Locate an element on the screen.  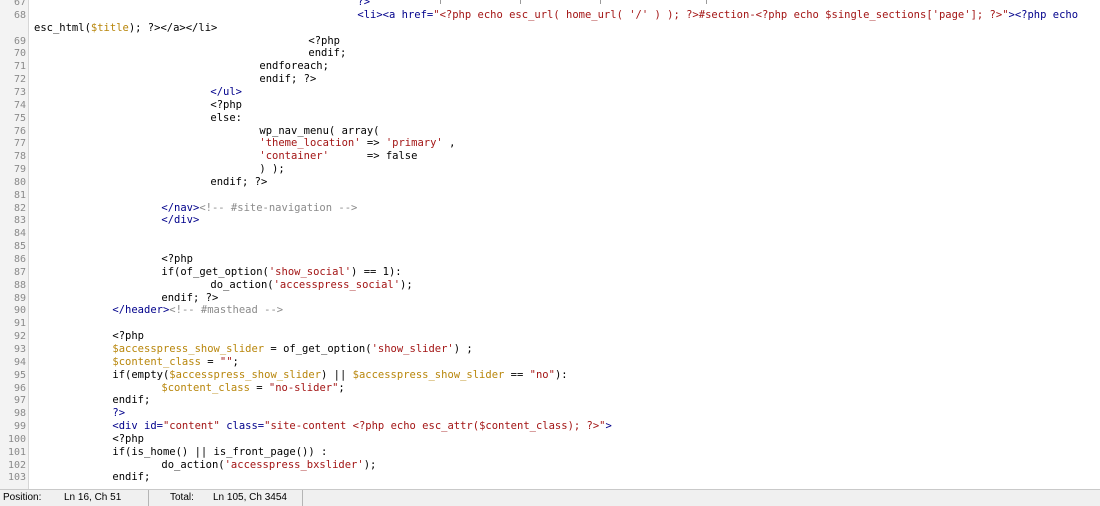
code-line: 97 endif; is located at coordinates (550, 400).